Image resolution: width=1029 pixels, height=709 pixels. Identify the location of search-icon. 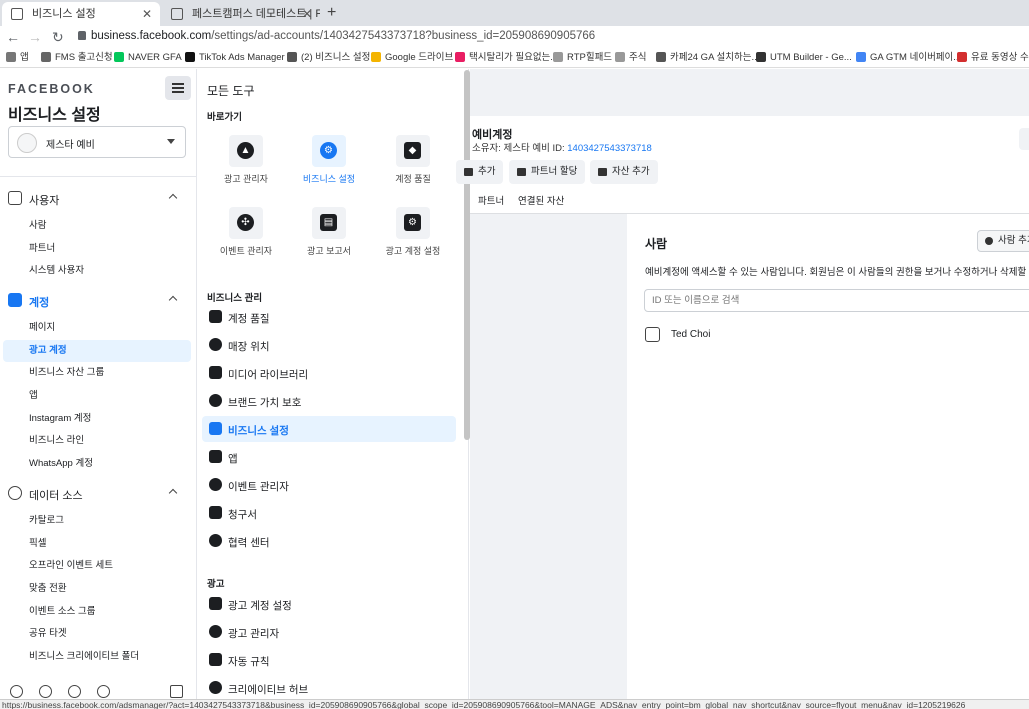
(74, 691).